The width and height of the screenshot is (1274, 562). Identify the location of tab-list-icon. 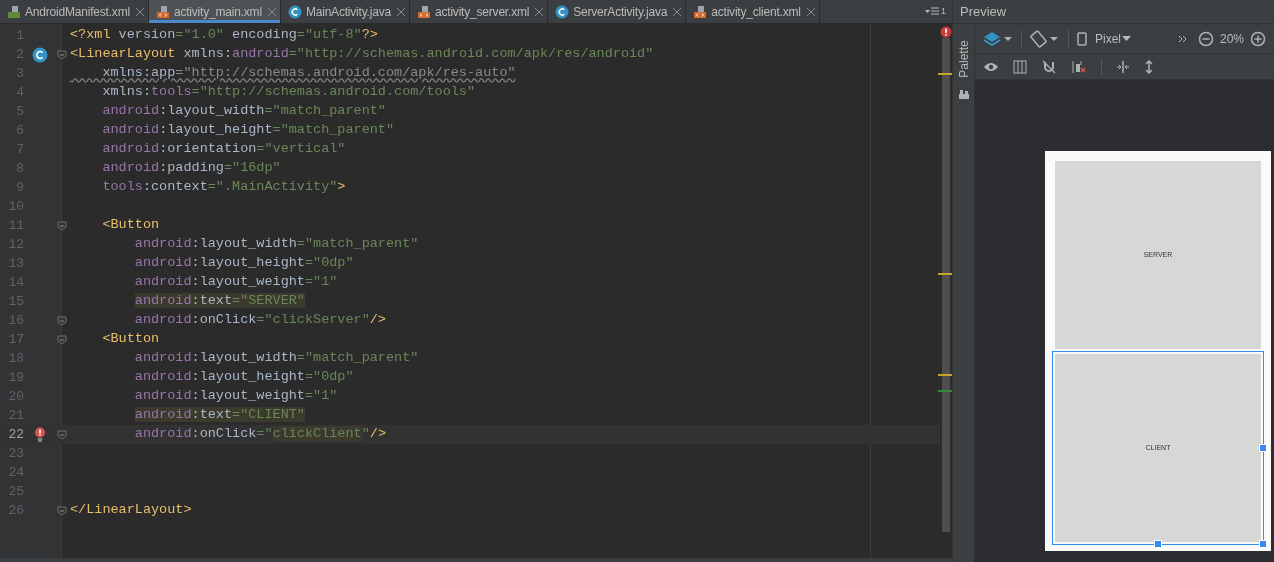
(932, 11).